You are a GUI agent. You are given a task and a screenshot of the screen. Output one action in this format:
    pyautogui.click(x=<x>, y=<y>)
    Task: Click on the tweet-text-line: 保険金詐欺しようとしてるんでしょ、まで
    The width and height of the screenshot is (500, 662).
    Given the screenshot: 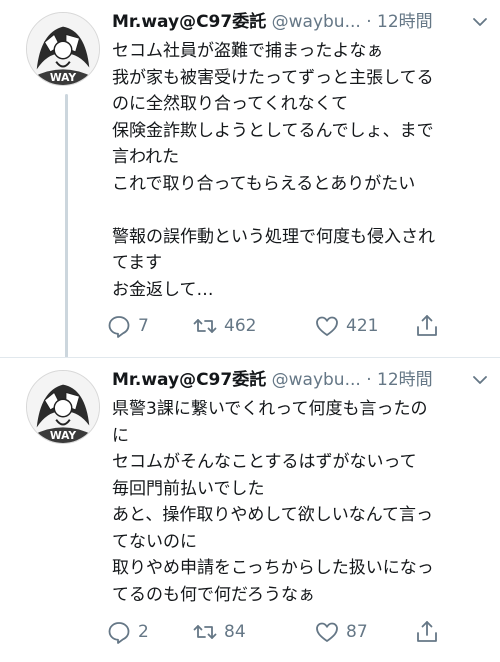 What is the action you would take?
    pyautogui.click(x=273, y=130)
    